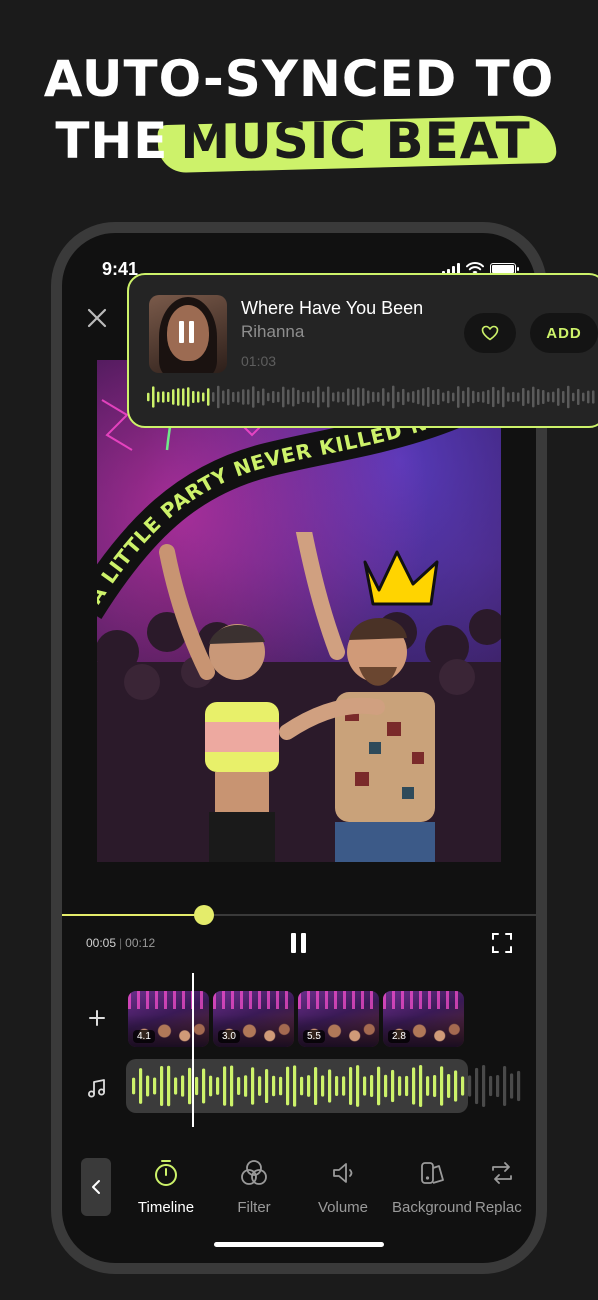 This screenshot has height=1300, width=598. I want to click on song-title: Where Have You Been, so click(332, 308).